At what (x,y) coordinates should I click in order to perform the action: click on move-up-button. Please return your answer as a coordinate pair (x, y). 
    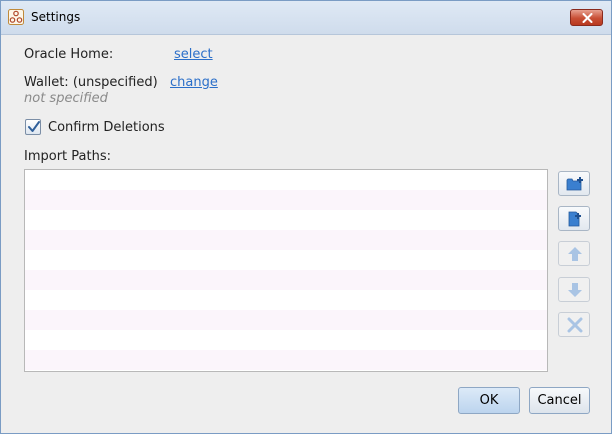
    Looking at the image, I should click on (574, 253).